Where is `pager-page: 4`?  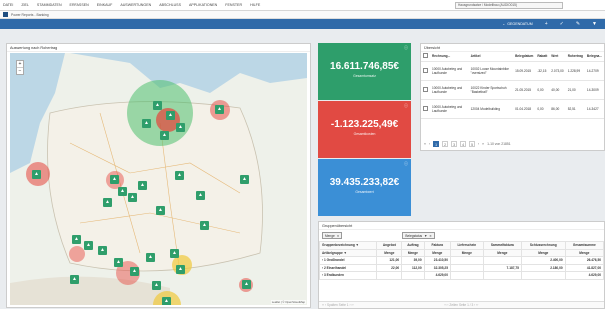 pager-page: 4 is located at coordinates (463, 144).